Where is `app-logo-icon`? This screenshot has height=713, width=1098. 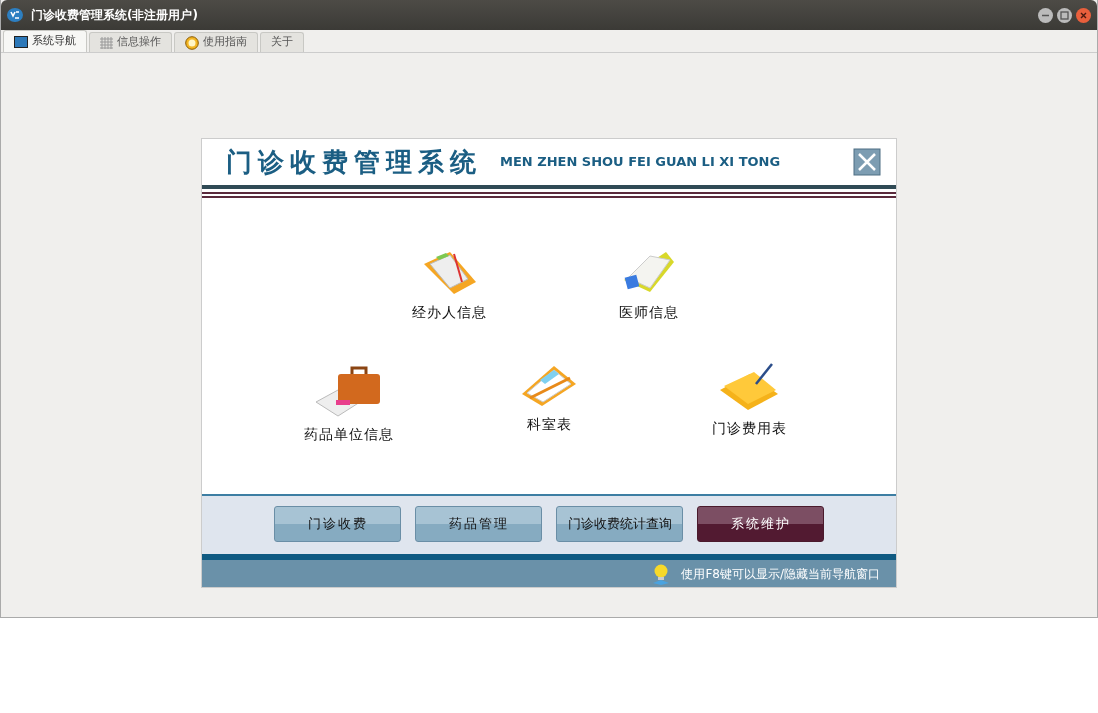
app-logo-icon is located at coordinates (15, 15).